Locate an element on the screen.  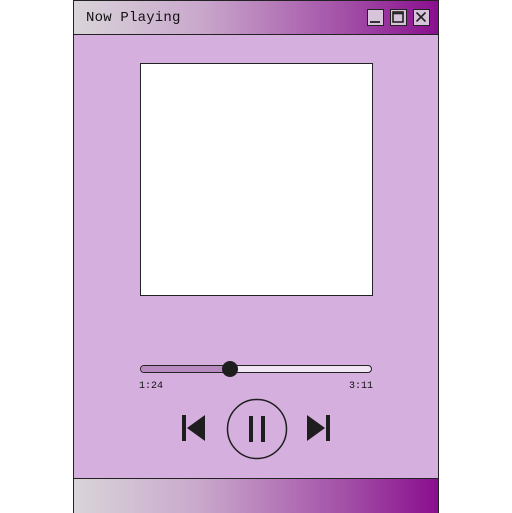
progress-slider is located at coordinates (256, 369).